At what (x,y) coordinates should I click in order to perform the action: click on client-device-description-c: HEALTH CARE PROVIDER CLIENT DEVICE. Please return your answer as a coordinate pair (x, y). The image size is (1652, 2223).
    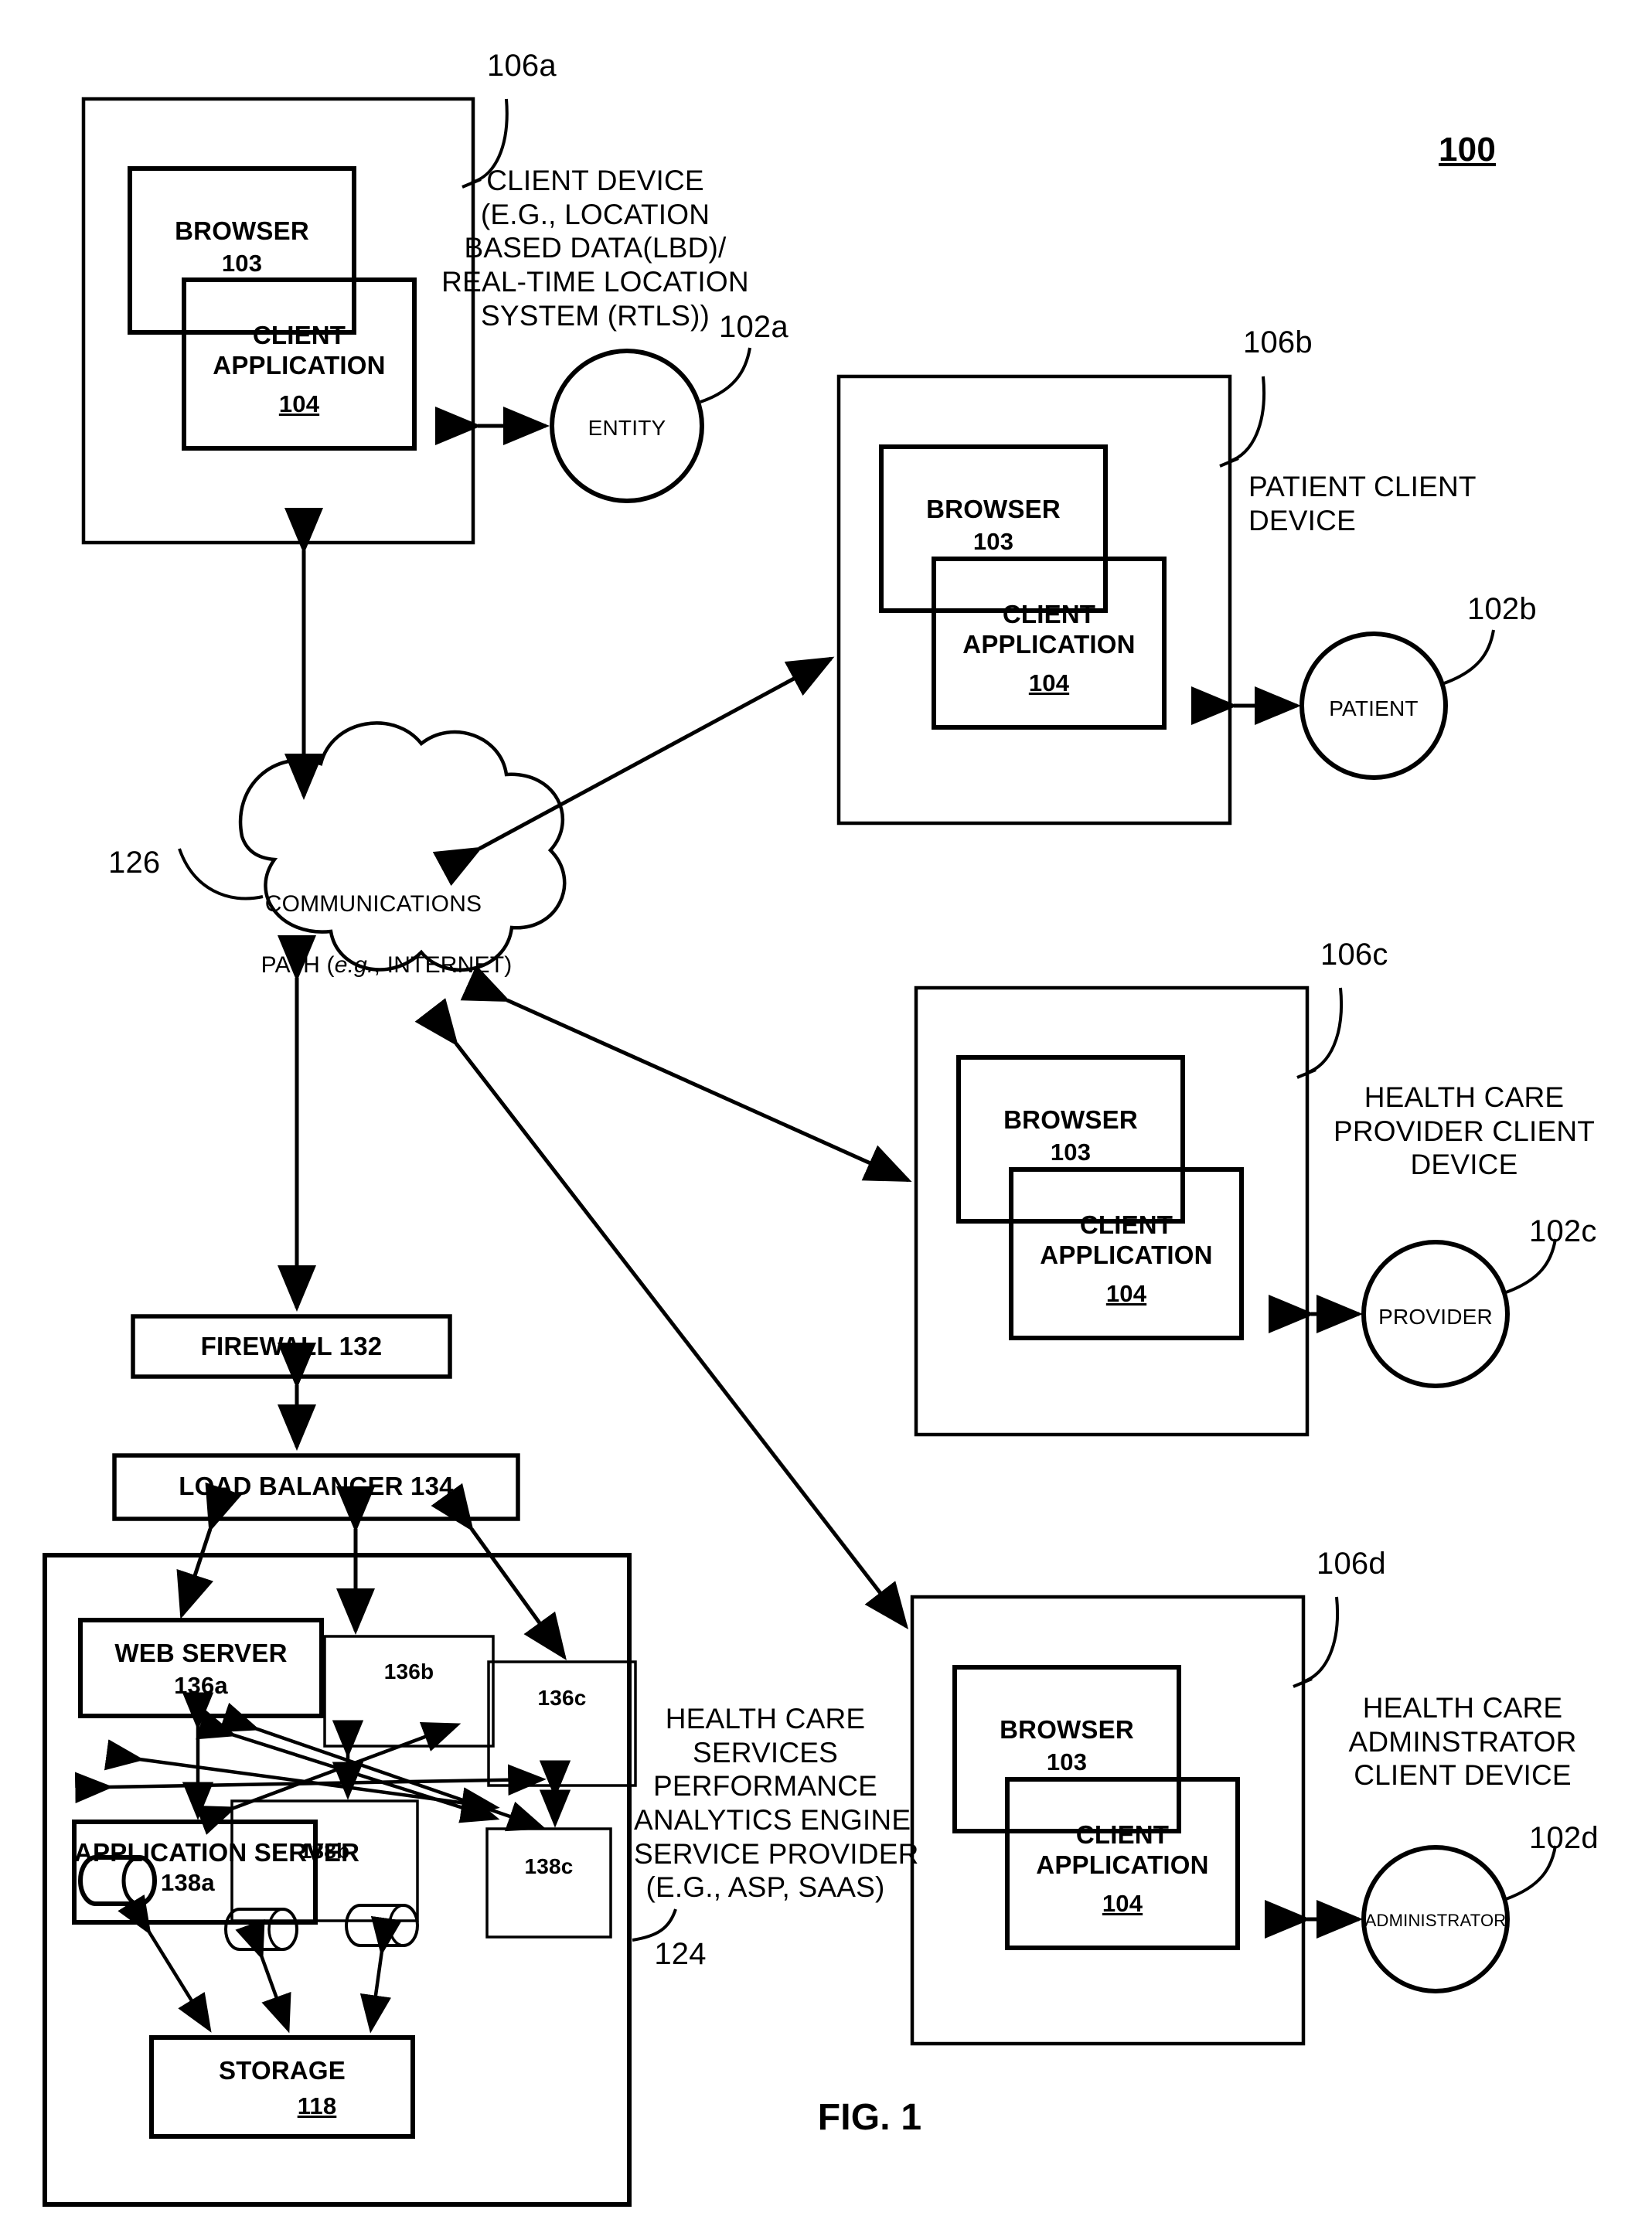
    Looking at the image, I should click on (1464, 1131).